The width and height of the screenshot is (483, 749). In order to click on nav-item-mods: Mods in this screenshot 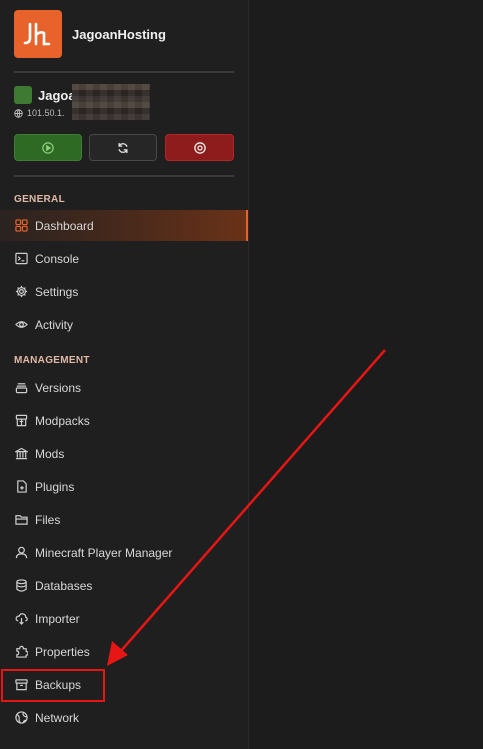, I will do `click(124, 453)`.